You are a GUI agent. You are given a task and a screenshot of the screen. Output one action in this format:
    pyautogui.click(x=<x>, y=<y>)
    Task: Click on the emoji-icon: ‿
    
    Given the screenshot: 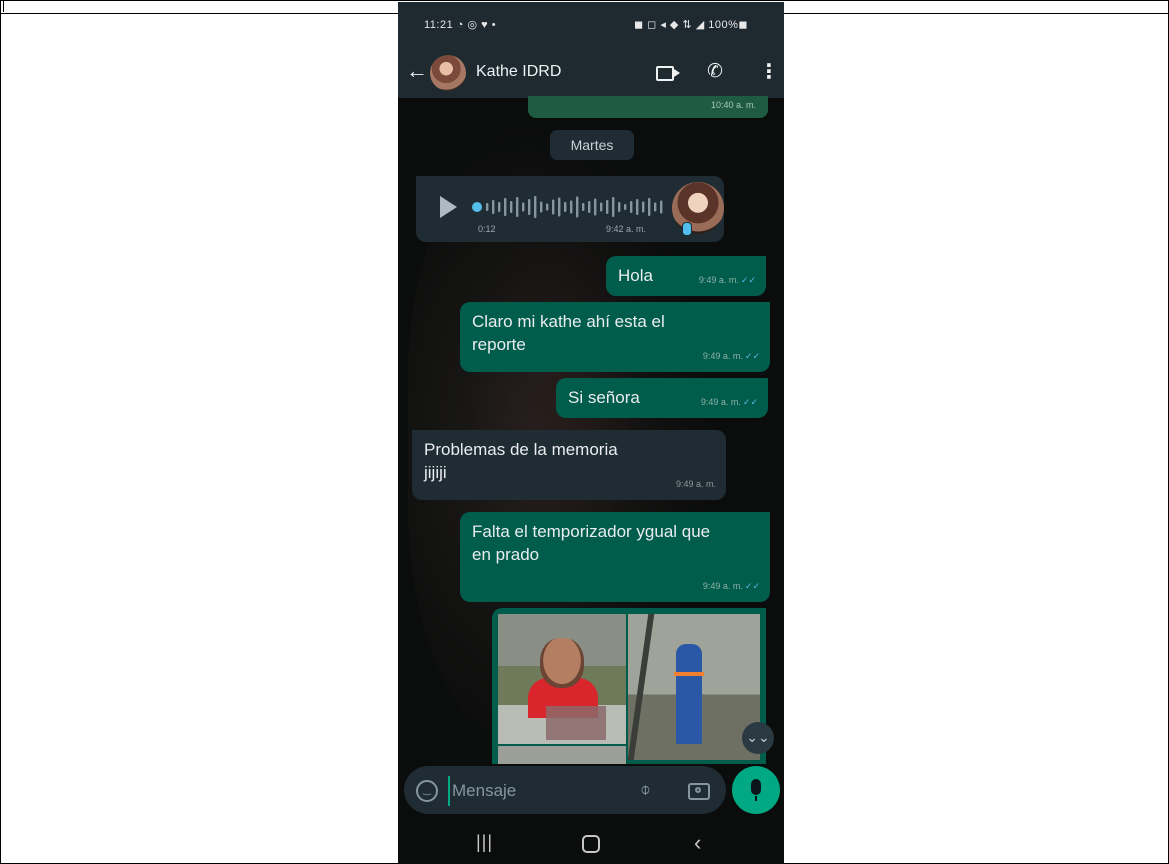 What is the action you would take?
    pyautogui.click(x=427, y=791)
    